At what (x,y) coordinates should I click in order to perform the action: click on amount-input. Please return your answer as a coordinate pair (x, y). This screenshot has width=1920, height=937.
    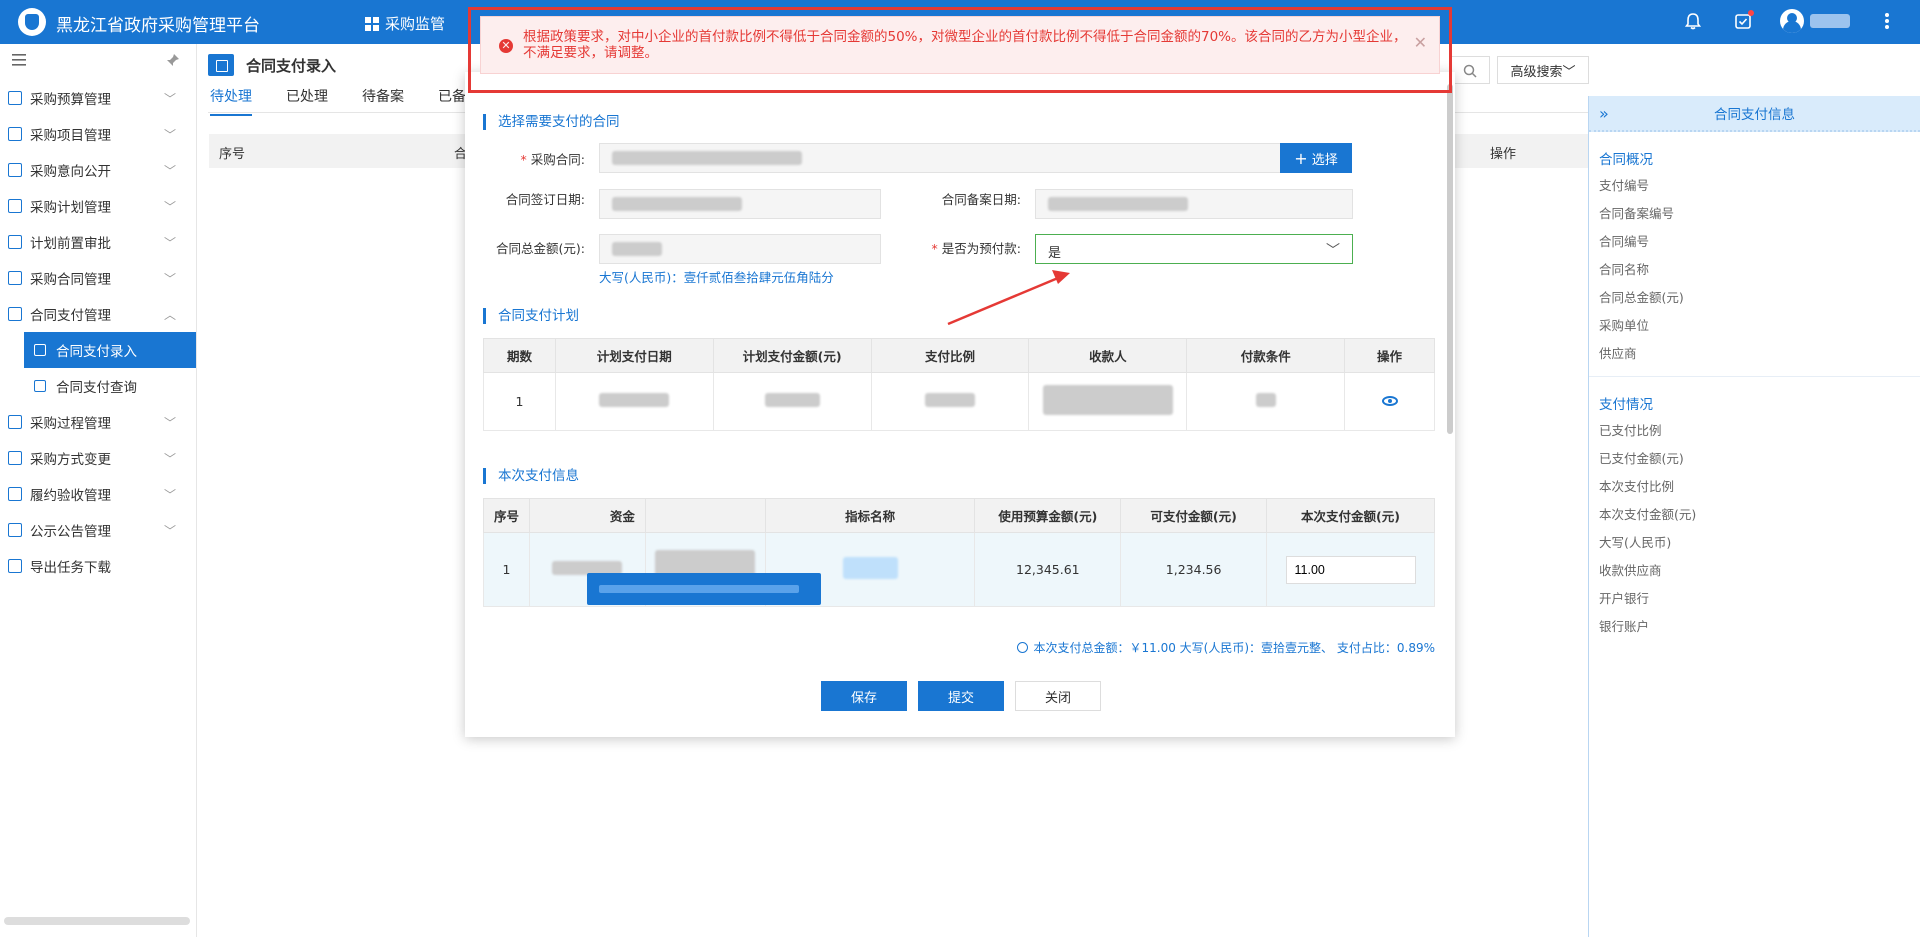
    Looking at the image, I should click on (740, 249).